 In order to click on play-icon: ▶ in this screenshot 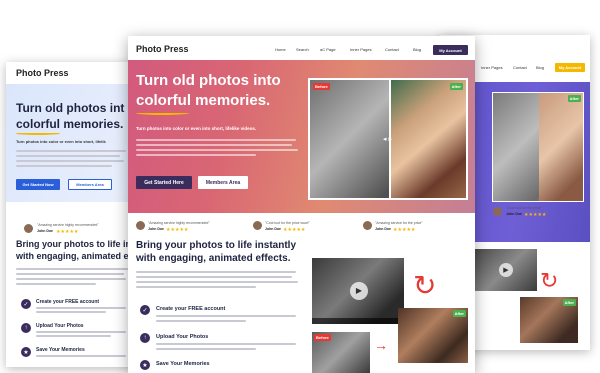, I will do `click(359, 291)`.